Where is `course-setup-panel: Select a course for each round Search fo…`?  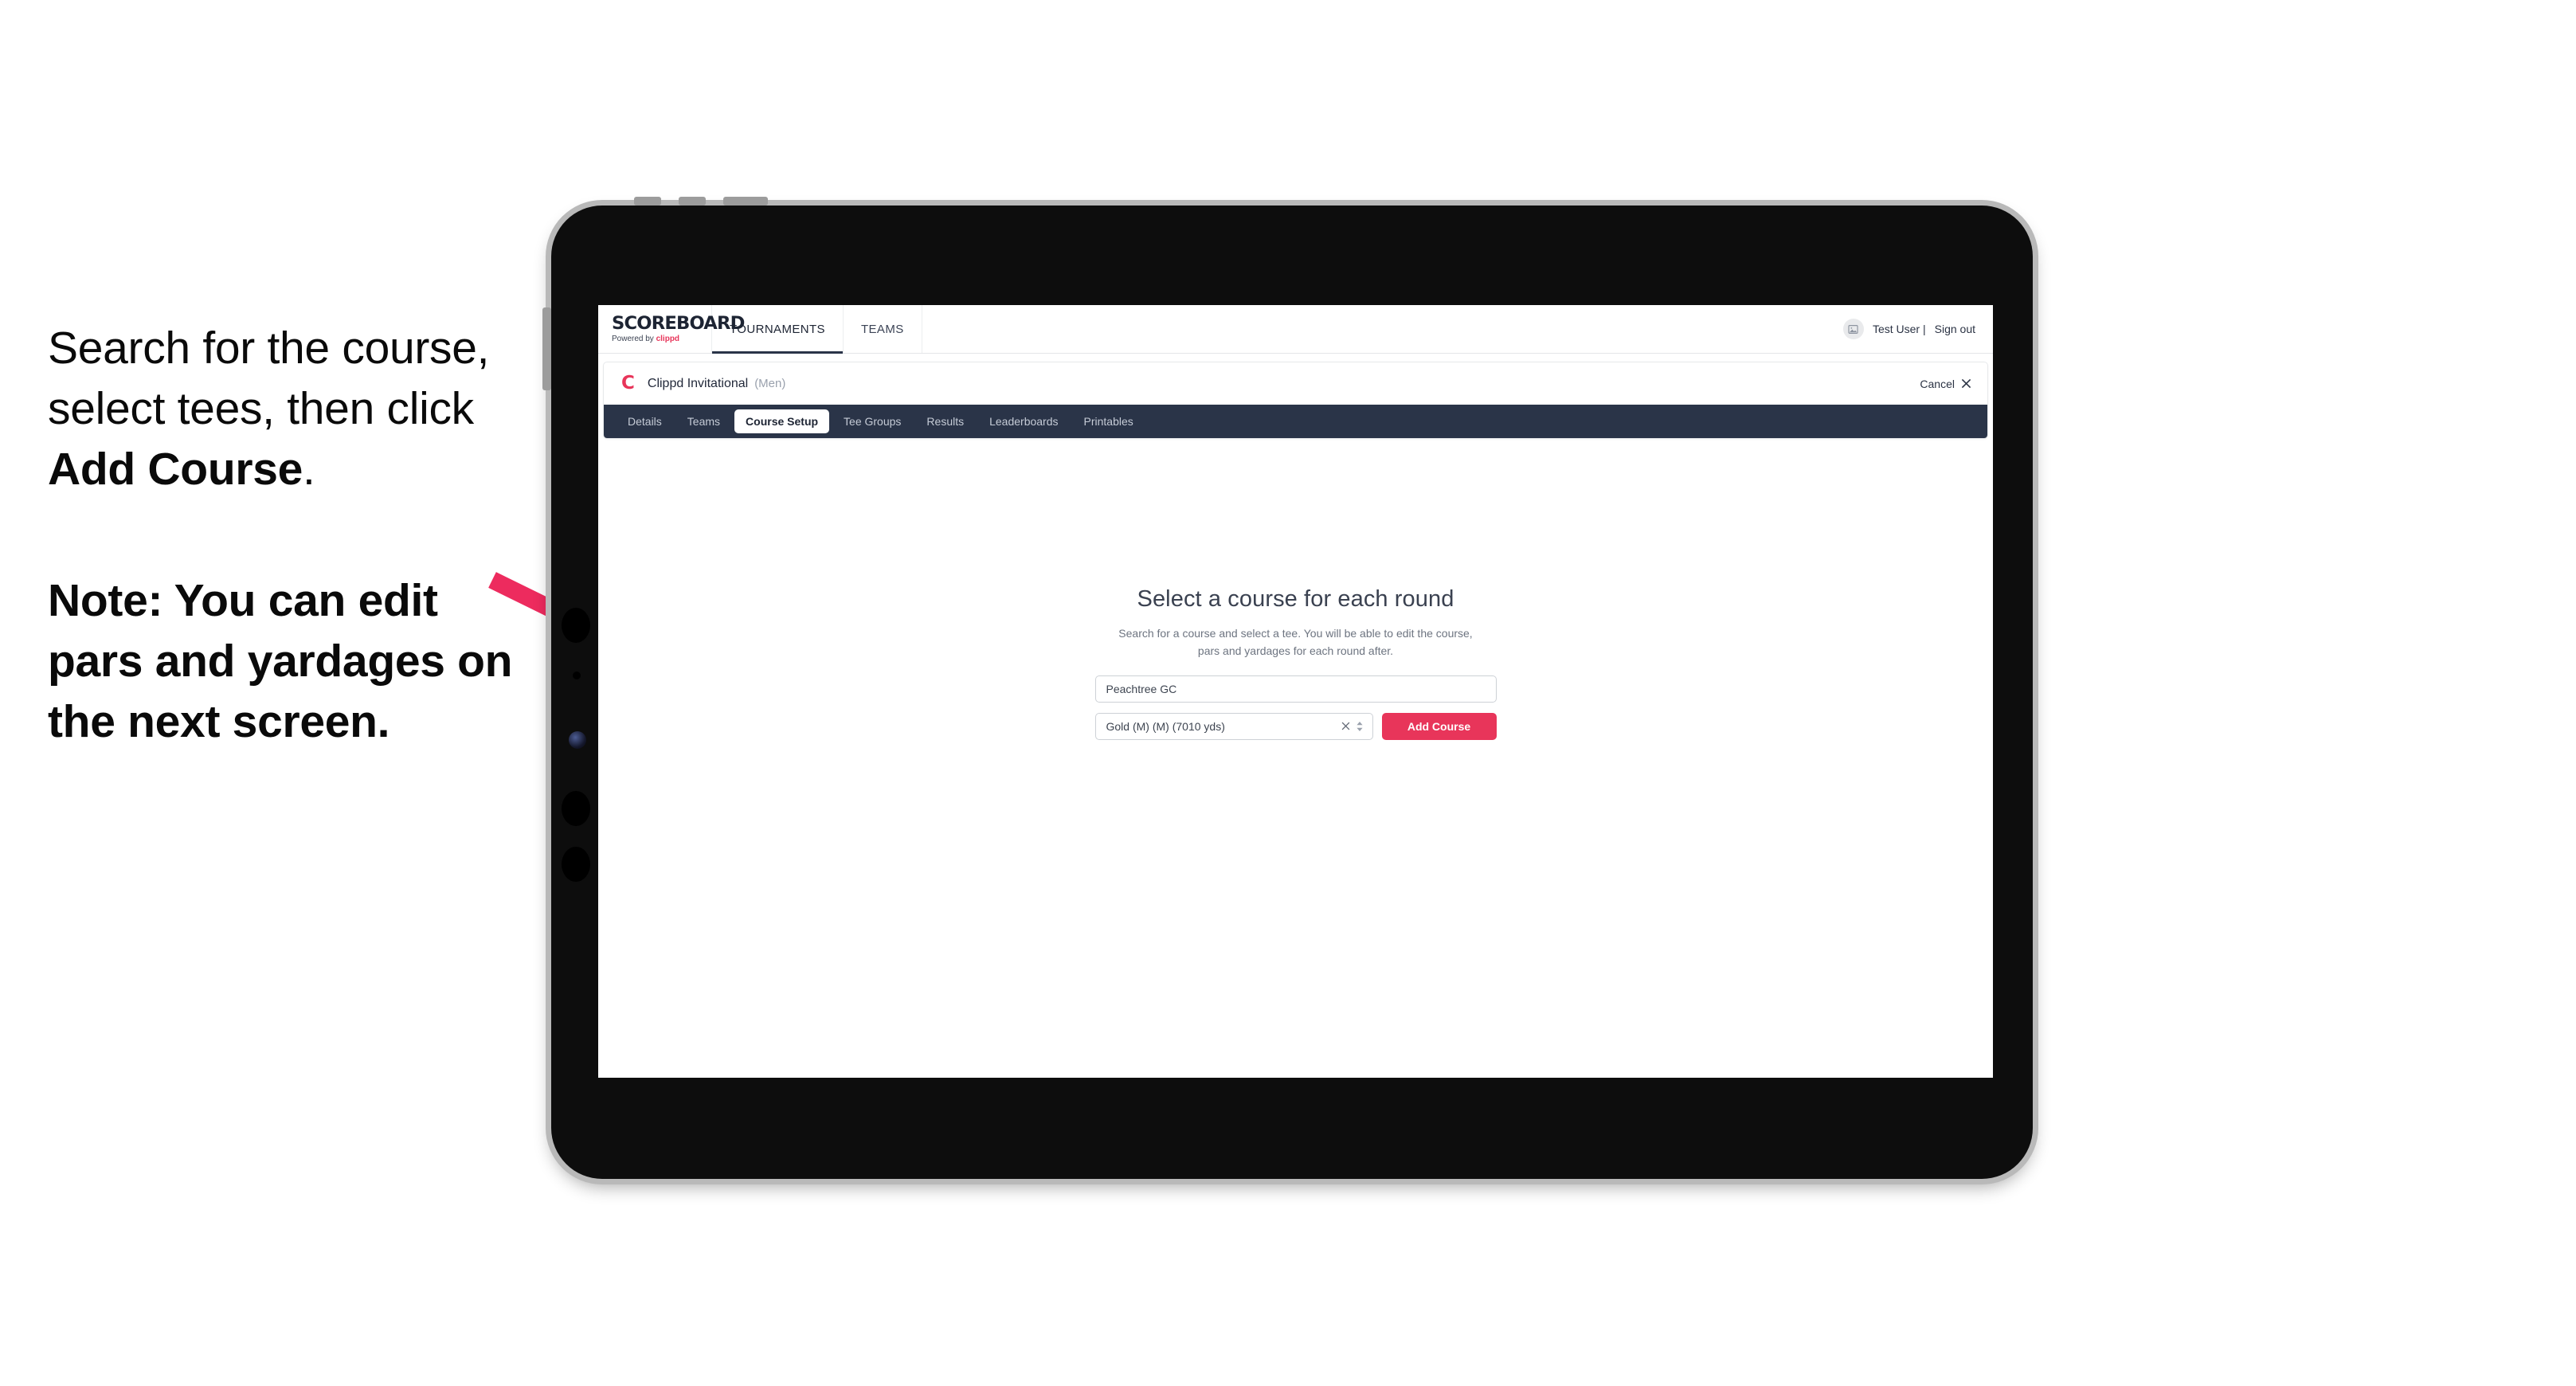 course-setup-panel: Select a course for each round Search fo… is located at coordinates (1295, 590).